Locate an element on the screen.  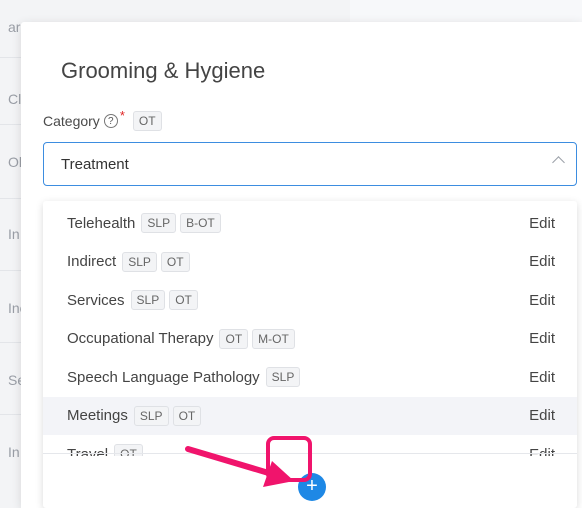
category-select: Treatment is located at coordinates (310, 164).